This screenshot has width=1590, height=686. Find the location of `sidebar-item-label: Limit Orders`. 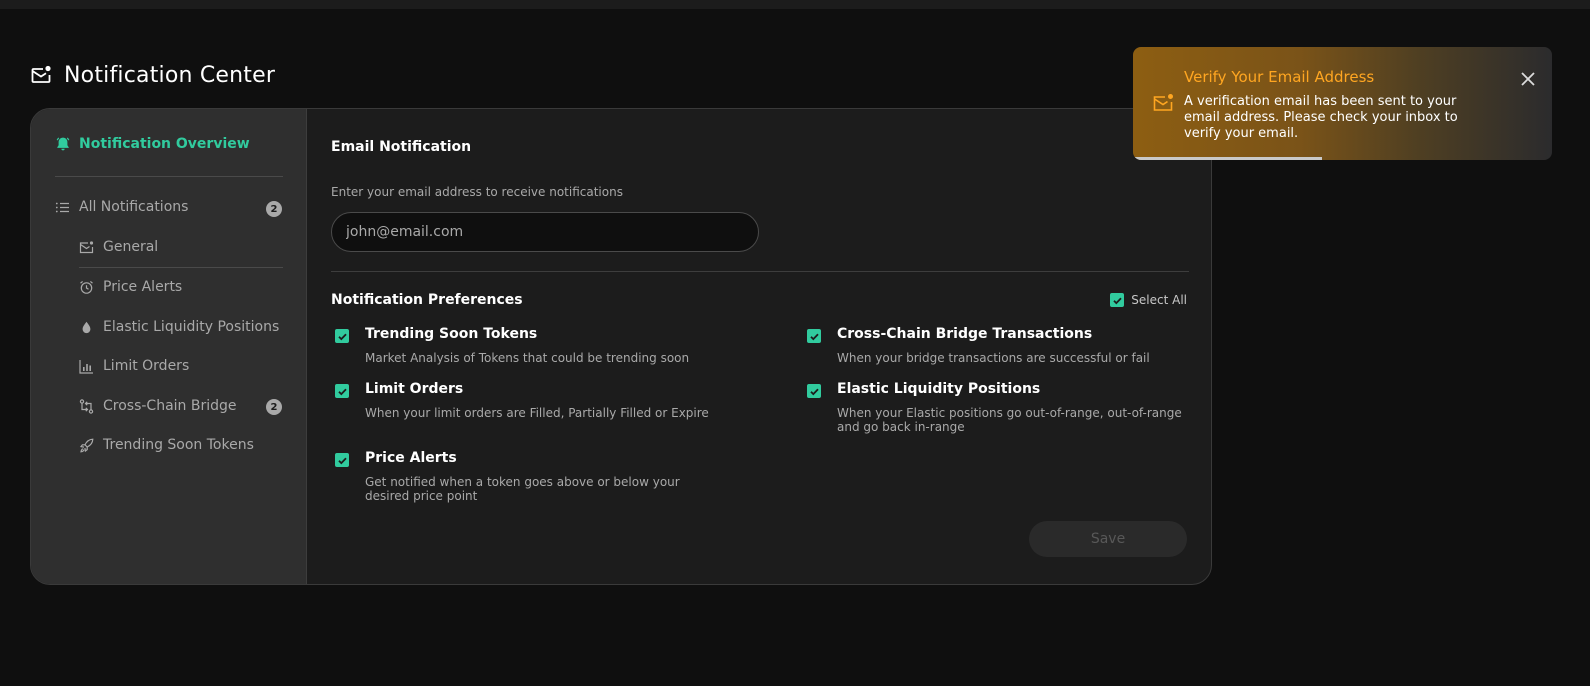

sidebar-item-label: Limit Orders is located at coordinates (146, 366).